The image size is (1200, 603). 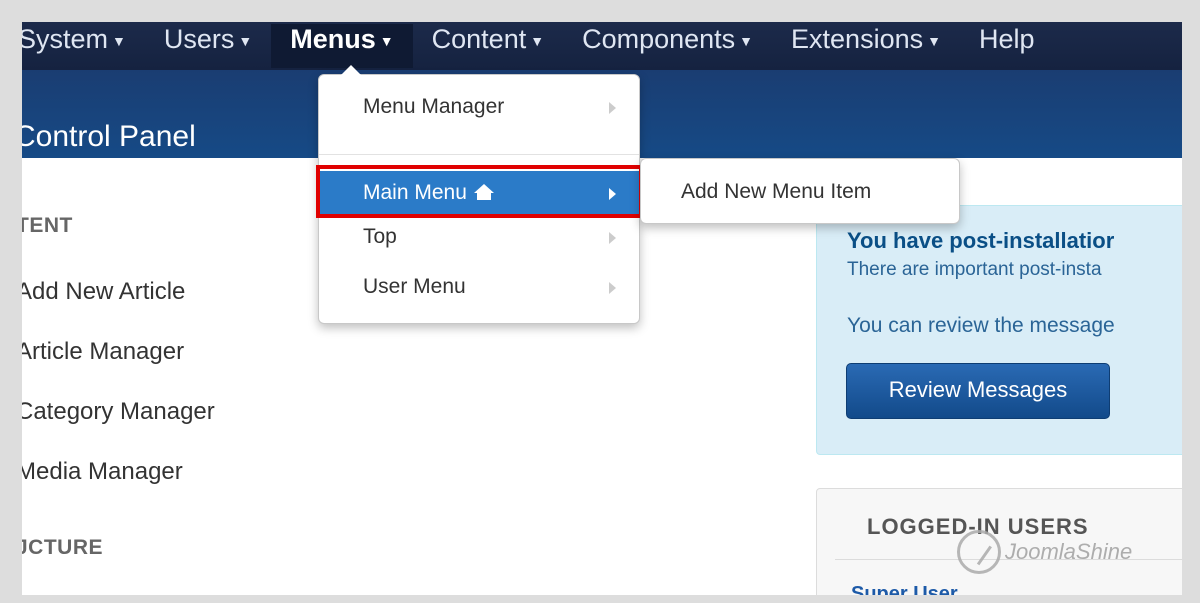 What do you see at coordinates (65, 39) in the screenshot?
I see `nav-system-label: System` at bounding box center [65, 39].